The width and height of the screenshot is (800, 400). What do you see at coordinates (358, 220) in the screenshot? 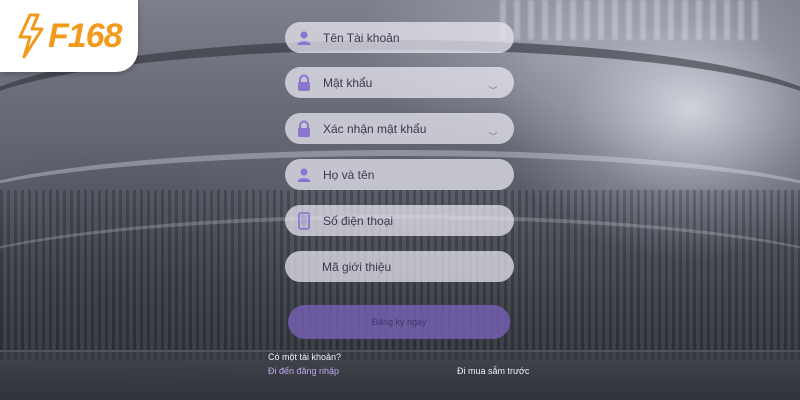
I see `phone-placeholder: Số điện thoại` at bounding box center [358, 220].